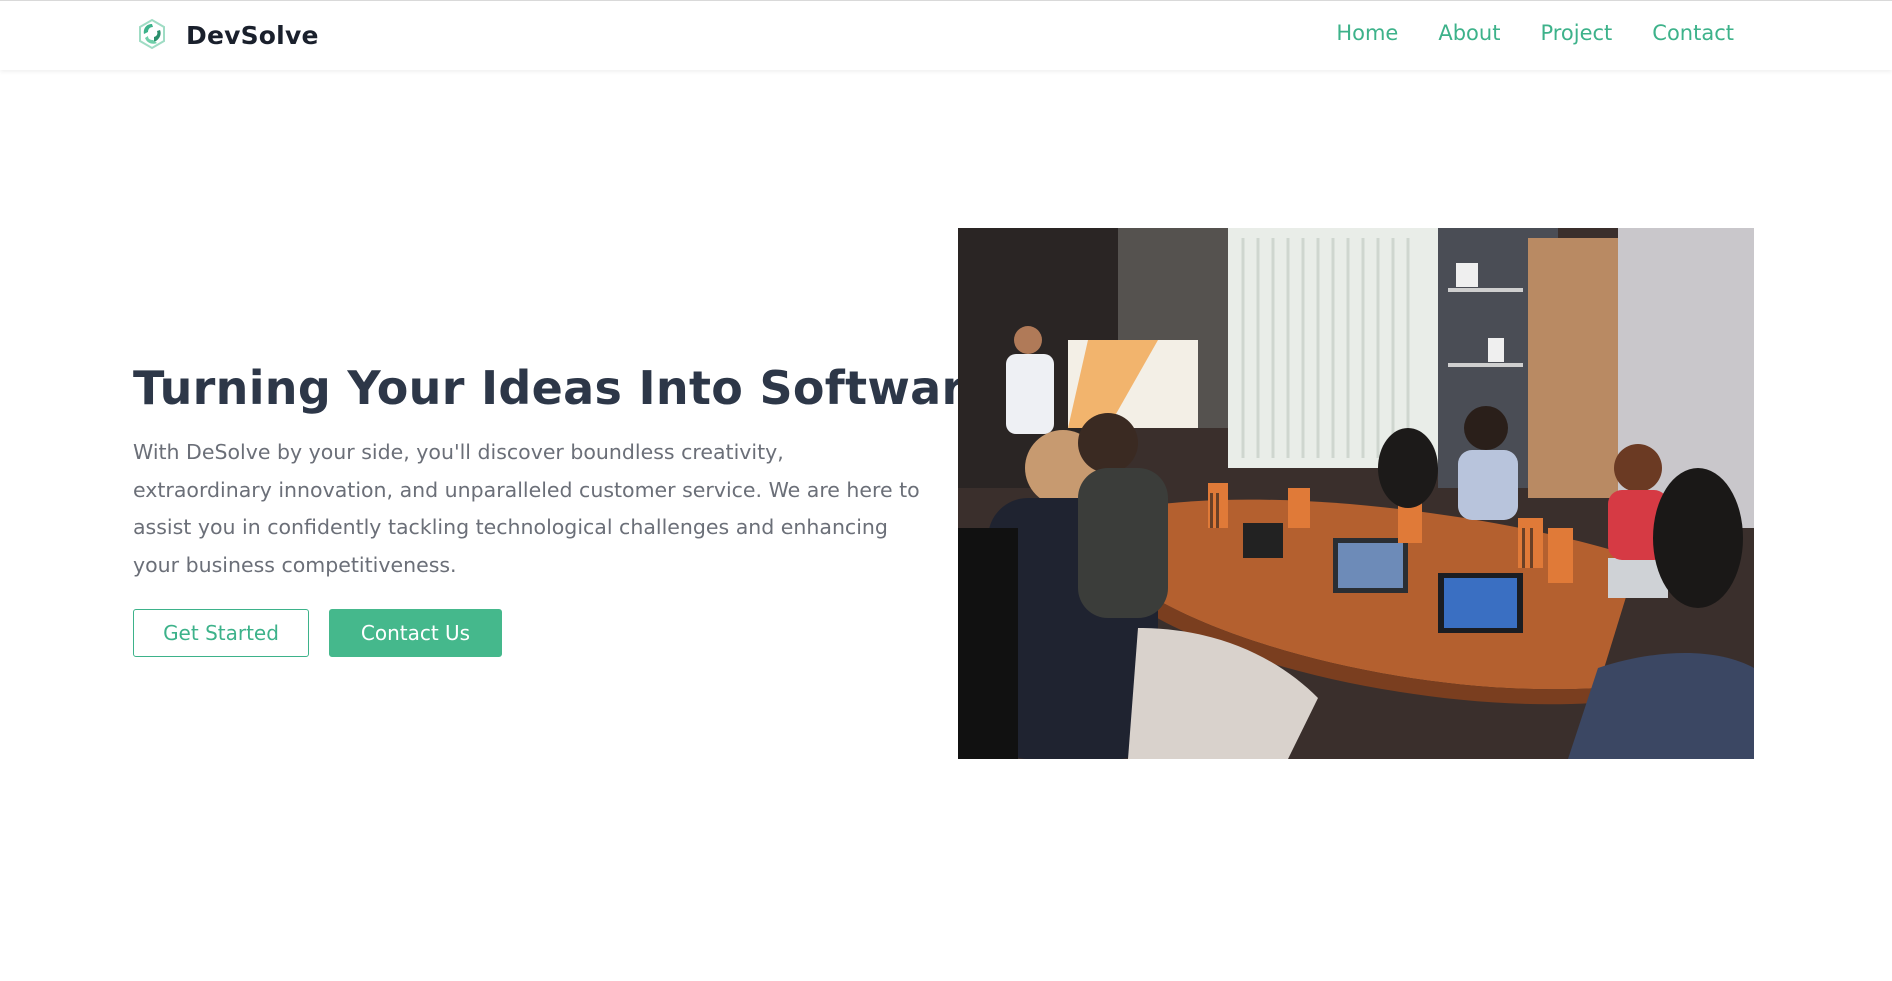 The width and height of the screenshot is (1892, 981). What do you see at coordinates (1367, 33) in the screenshot?
I see `nav-home: Home` at bounding box center [1367, 33].